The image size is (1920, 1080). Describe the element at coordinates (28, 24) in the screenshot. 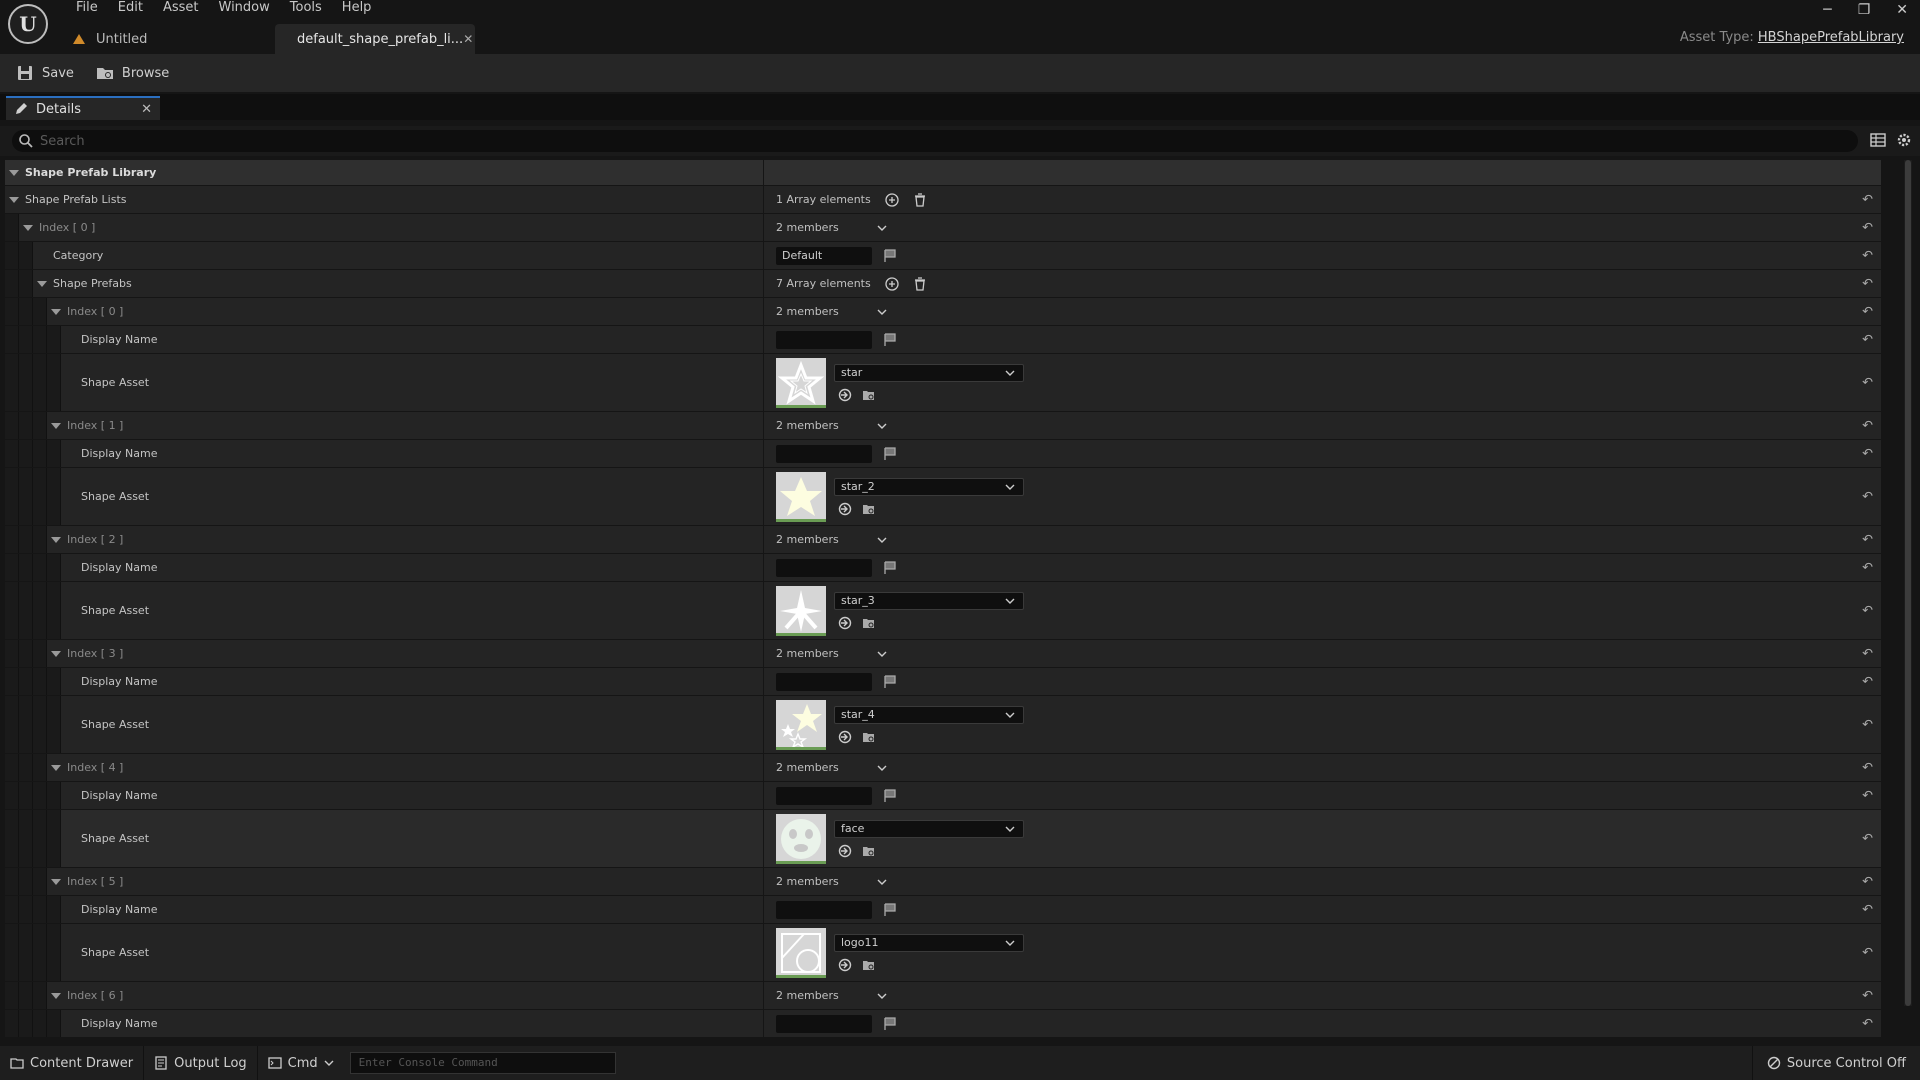

I see `unreal-logo-icon: U` at that location.